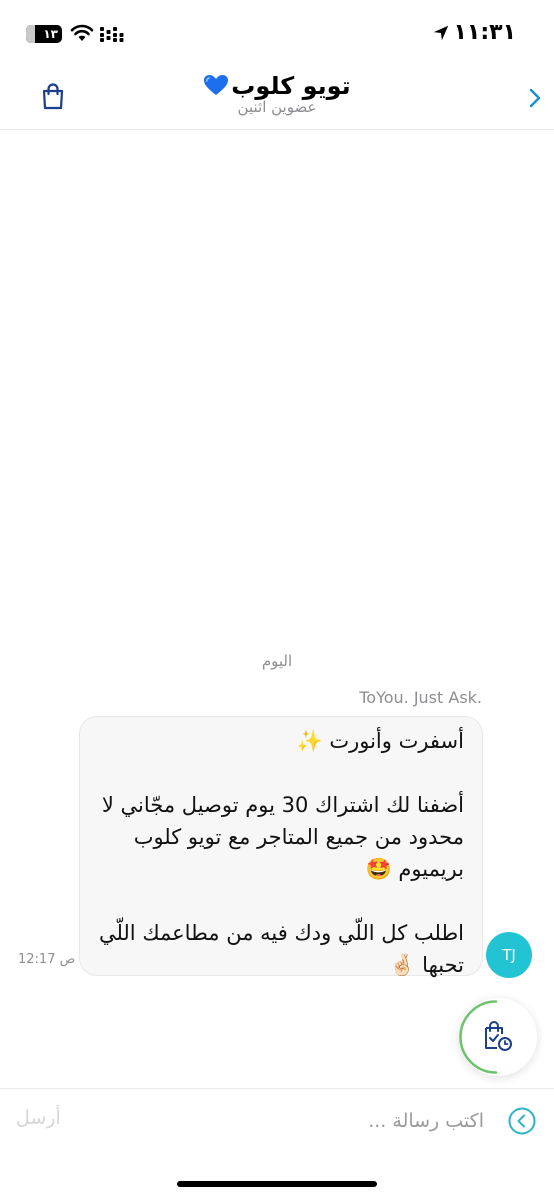 The height and width of the screenshot is (1199, 554). What do you see at coordinates (319, 1121) in the screenshot?
I see `message-input` at bounding box center [319, 1121].